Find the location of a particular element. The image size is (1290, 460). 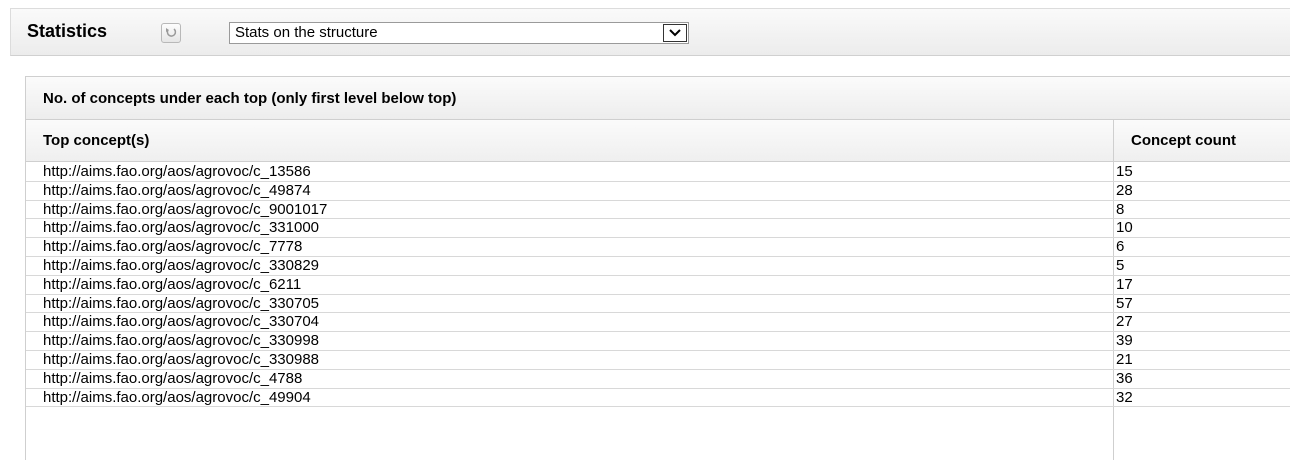

concept-link: http://aims.fao.org/aos/agrovoc/c_330988 is located at coordinates (181, 359).